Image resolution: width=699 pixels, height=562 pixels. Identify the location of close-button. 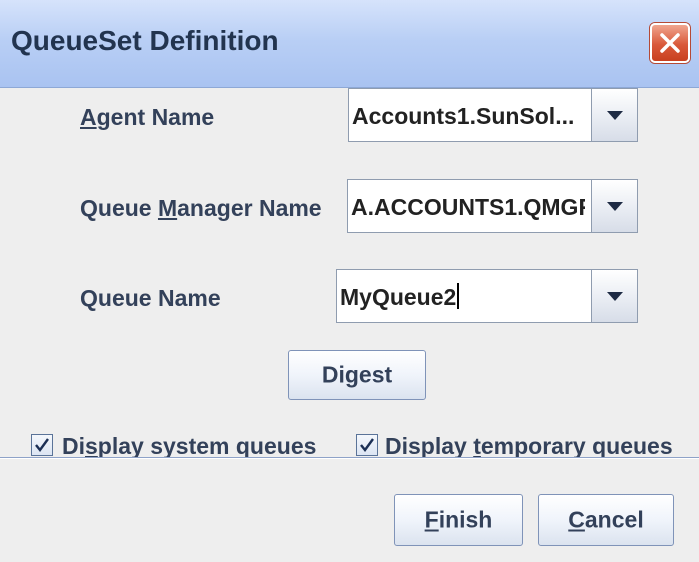
(670, 43).